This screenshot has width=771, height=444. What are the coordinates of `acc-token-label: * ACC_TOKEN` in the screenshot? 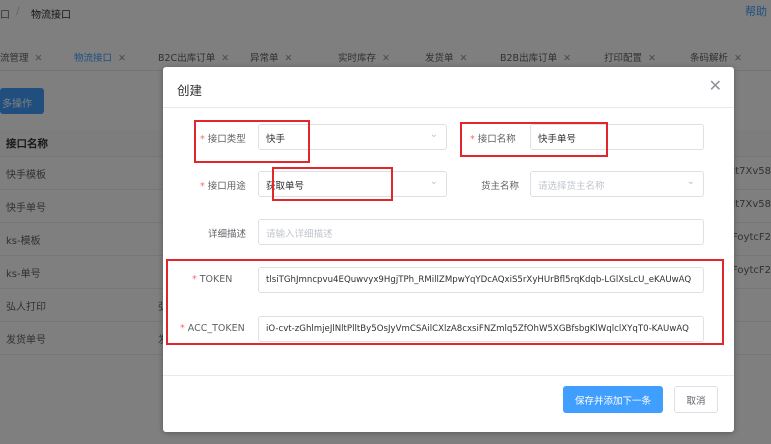 It's located at (212, 328).